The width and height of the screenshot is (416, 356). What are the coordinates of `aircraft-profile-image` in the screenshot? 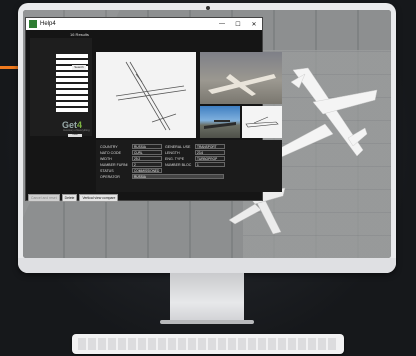 It's located at (262, 122).